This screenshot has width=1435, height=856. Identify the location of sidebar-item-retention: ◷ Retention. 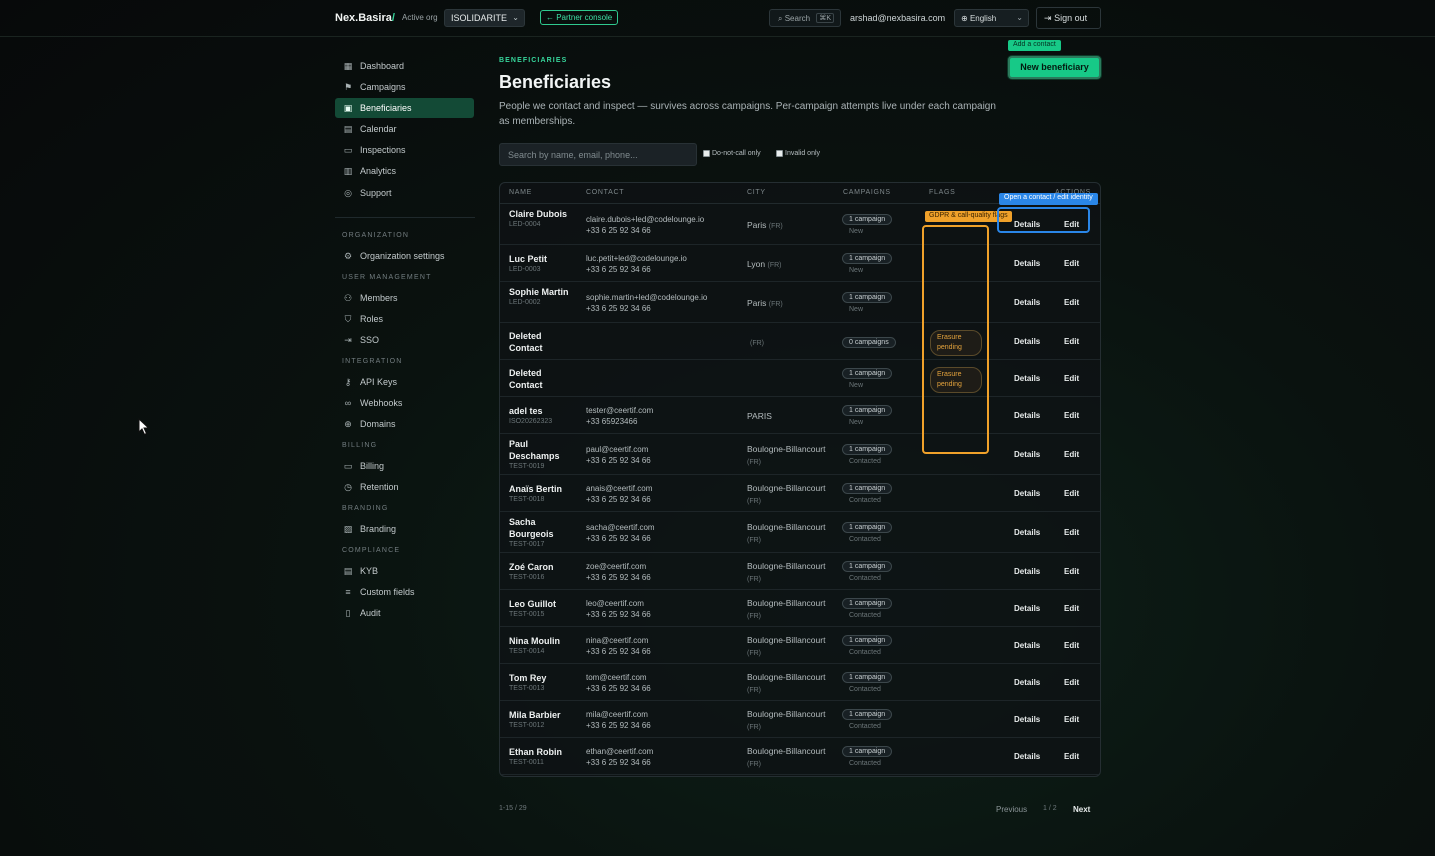
(404, 487).